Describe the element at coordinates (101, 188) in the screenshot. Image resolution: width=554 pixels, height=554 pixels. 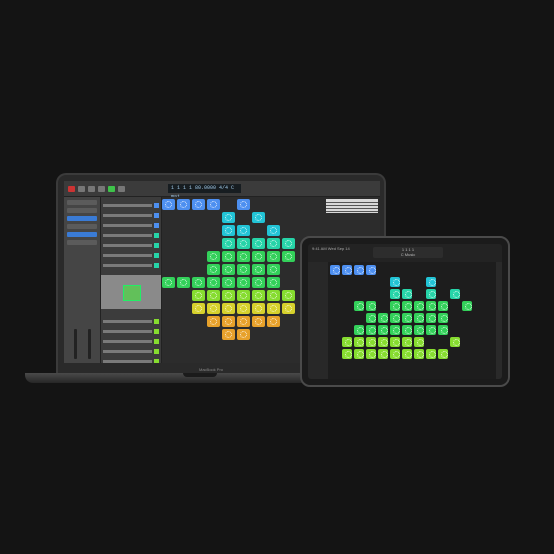
I see `stop-icon` at that location.